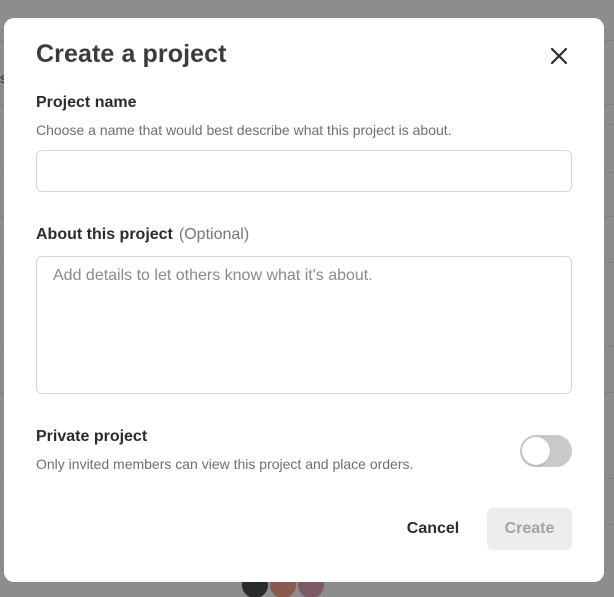 The height and width of the screenshot is (597, 614). What do you see at coordinates (131, 54) in the screenshot?
I see `dialog-title: Create a project` at bounding box center [131, 54].